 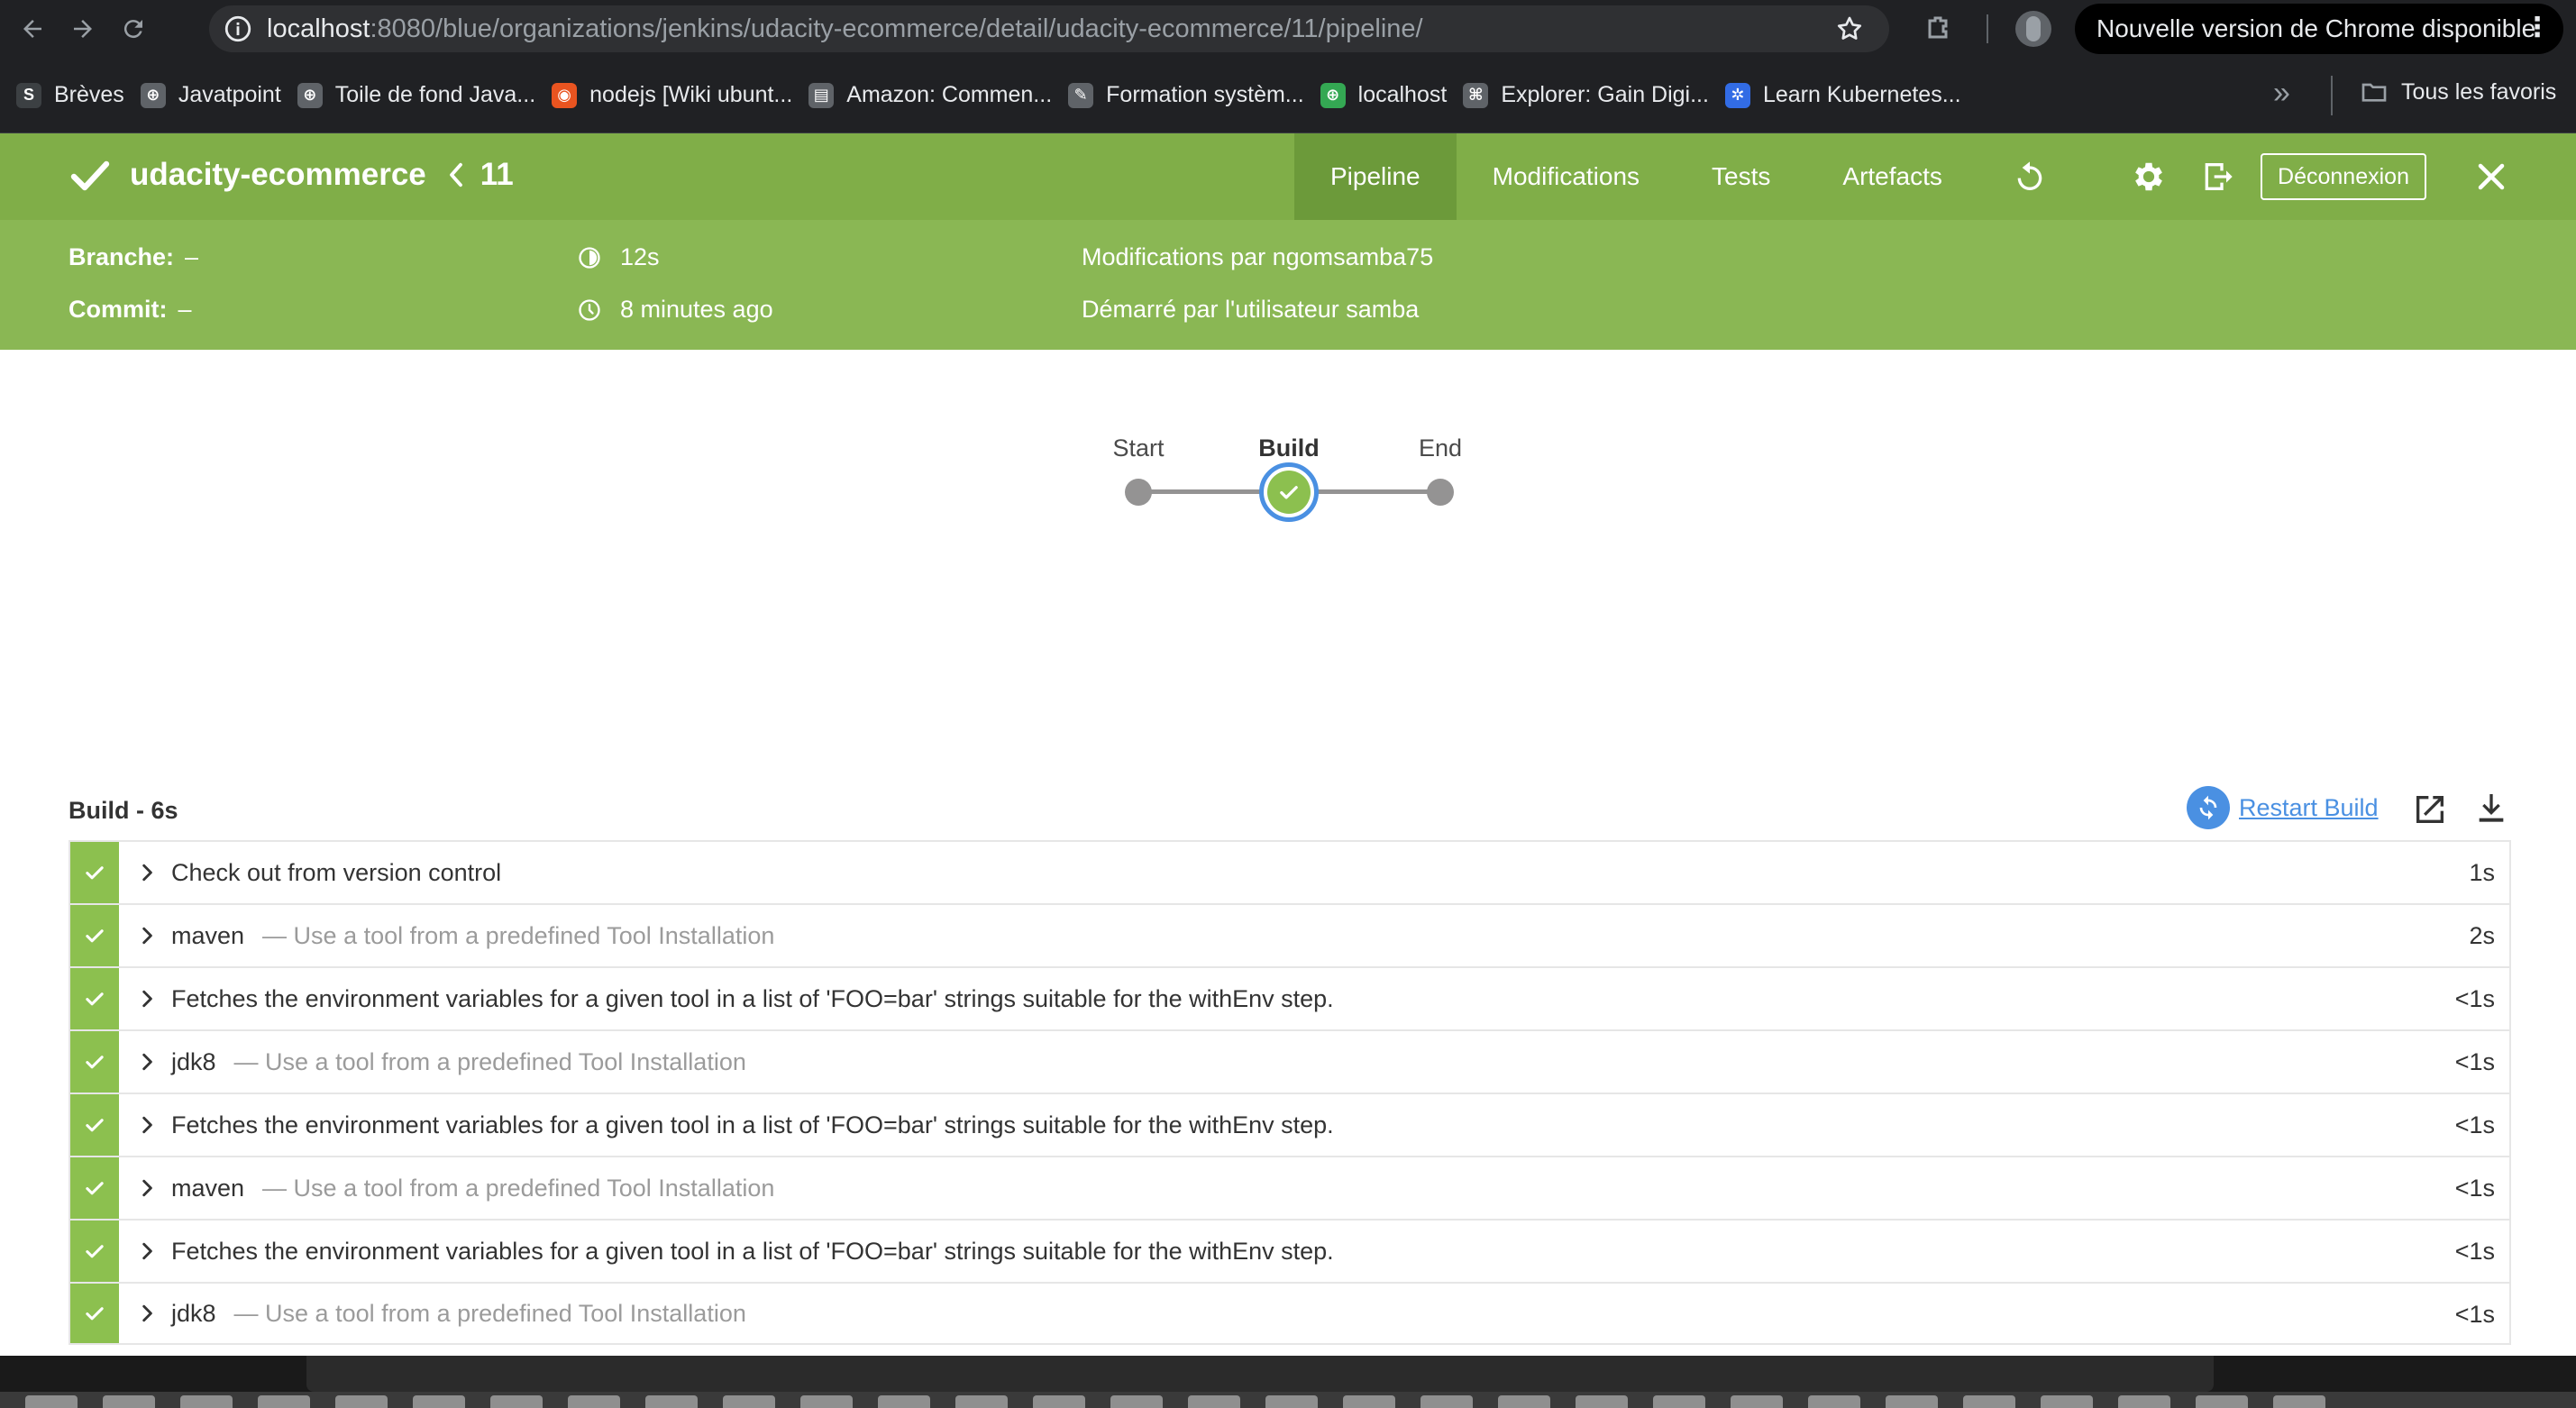 I want to click on chevron-left-icon, so click(x=456, y=174).